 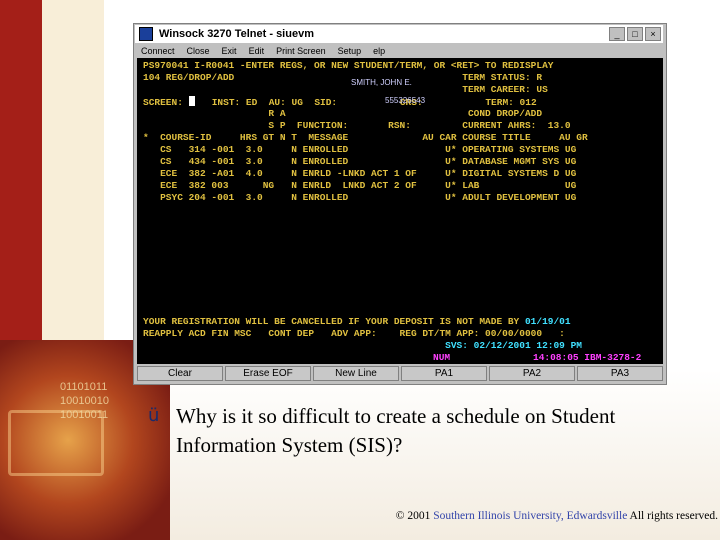 I want to click on window-controls: _ □ ×, so click(x=635, y=34).